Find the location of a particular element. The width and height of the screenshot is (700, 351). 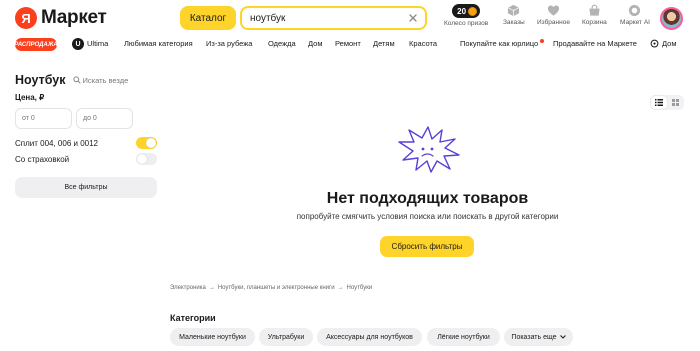

logo-word: Маркет is located at coordinates (74, 17).